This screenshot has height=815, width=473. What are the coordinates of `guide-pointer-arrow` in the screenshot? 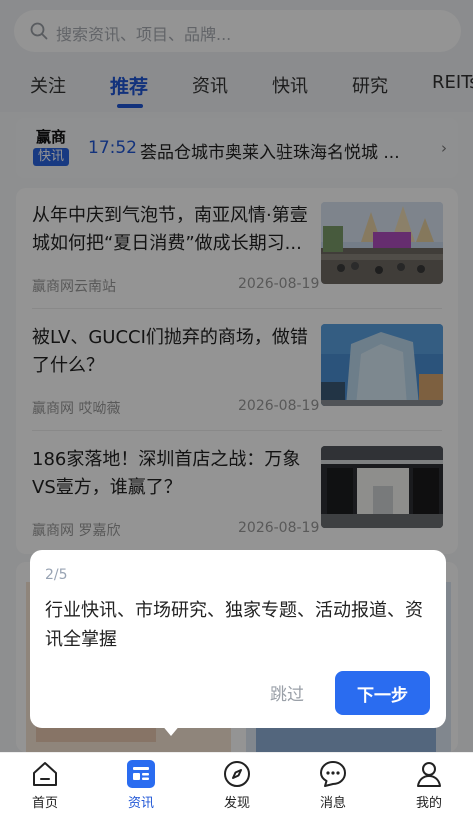 It's located at (171, 730).